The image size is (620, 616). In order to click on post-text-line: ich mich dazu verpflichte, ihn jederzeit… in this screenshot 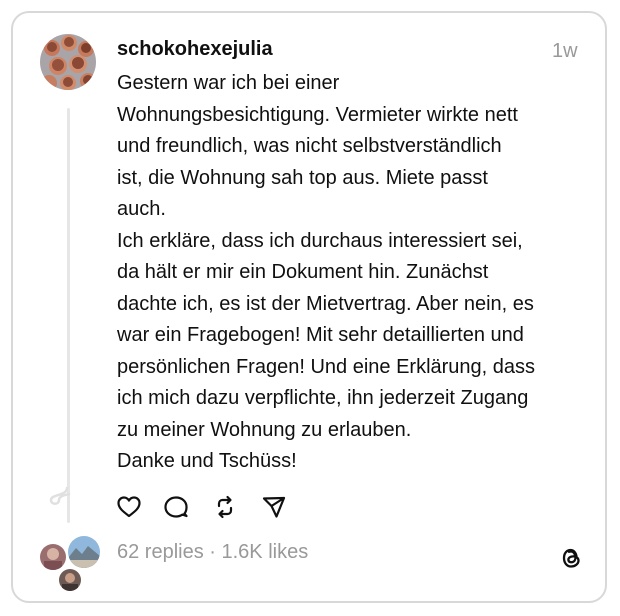, I will do `click(323, 398)`.